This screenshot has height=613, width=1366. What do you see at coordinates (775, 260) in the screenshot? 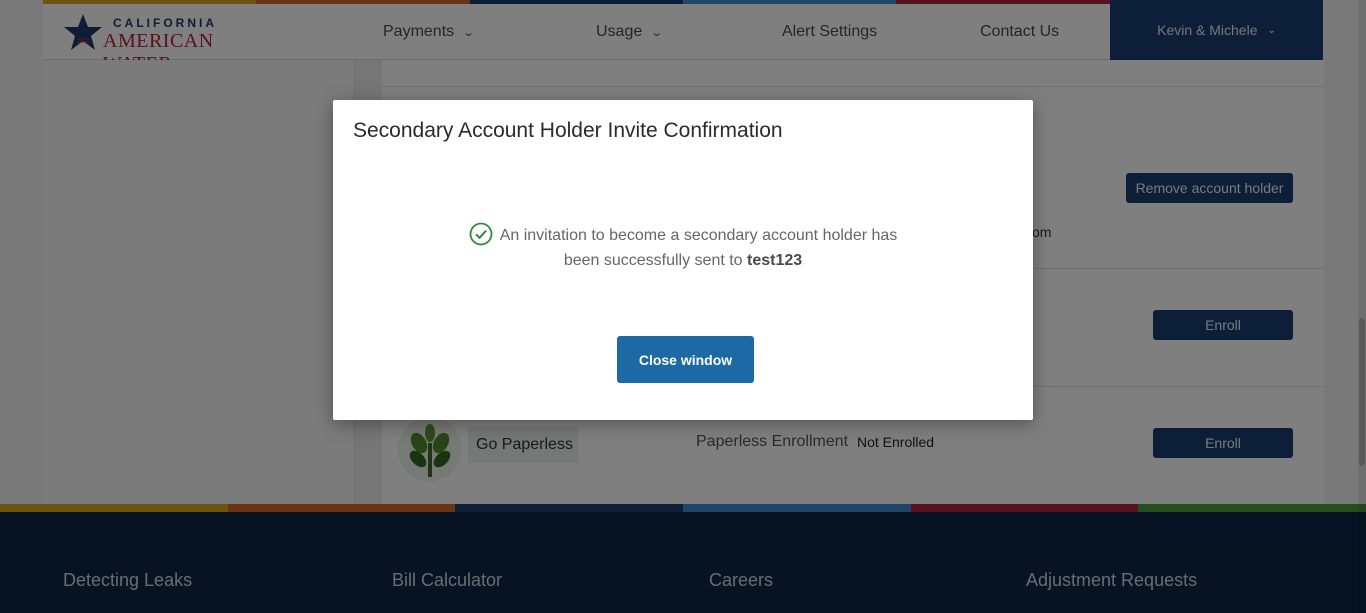
I see `recipient-name: test123` at bounding box center [775, 260].